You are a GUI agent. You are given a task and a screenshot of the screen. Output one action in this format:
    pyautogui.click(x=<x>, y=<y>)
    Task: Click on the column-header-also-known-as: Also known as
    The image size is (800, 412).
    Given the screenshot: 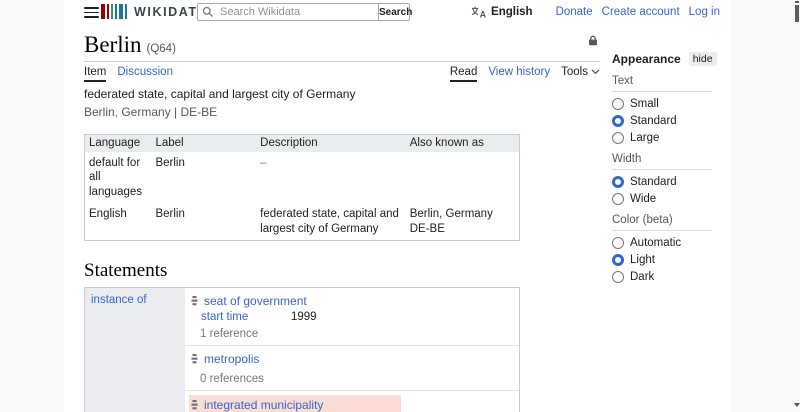 What is the action you would take?
    pyautogui.click(x=462, y=143)
    